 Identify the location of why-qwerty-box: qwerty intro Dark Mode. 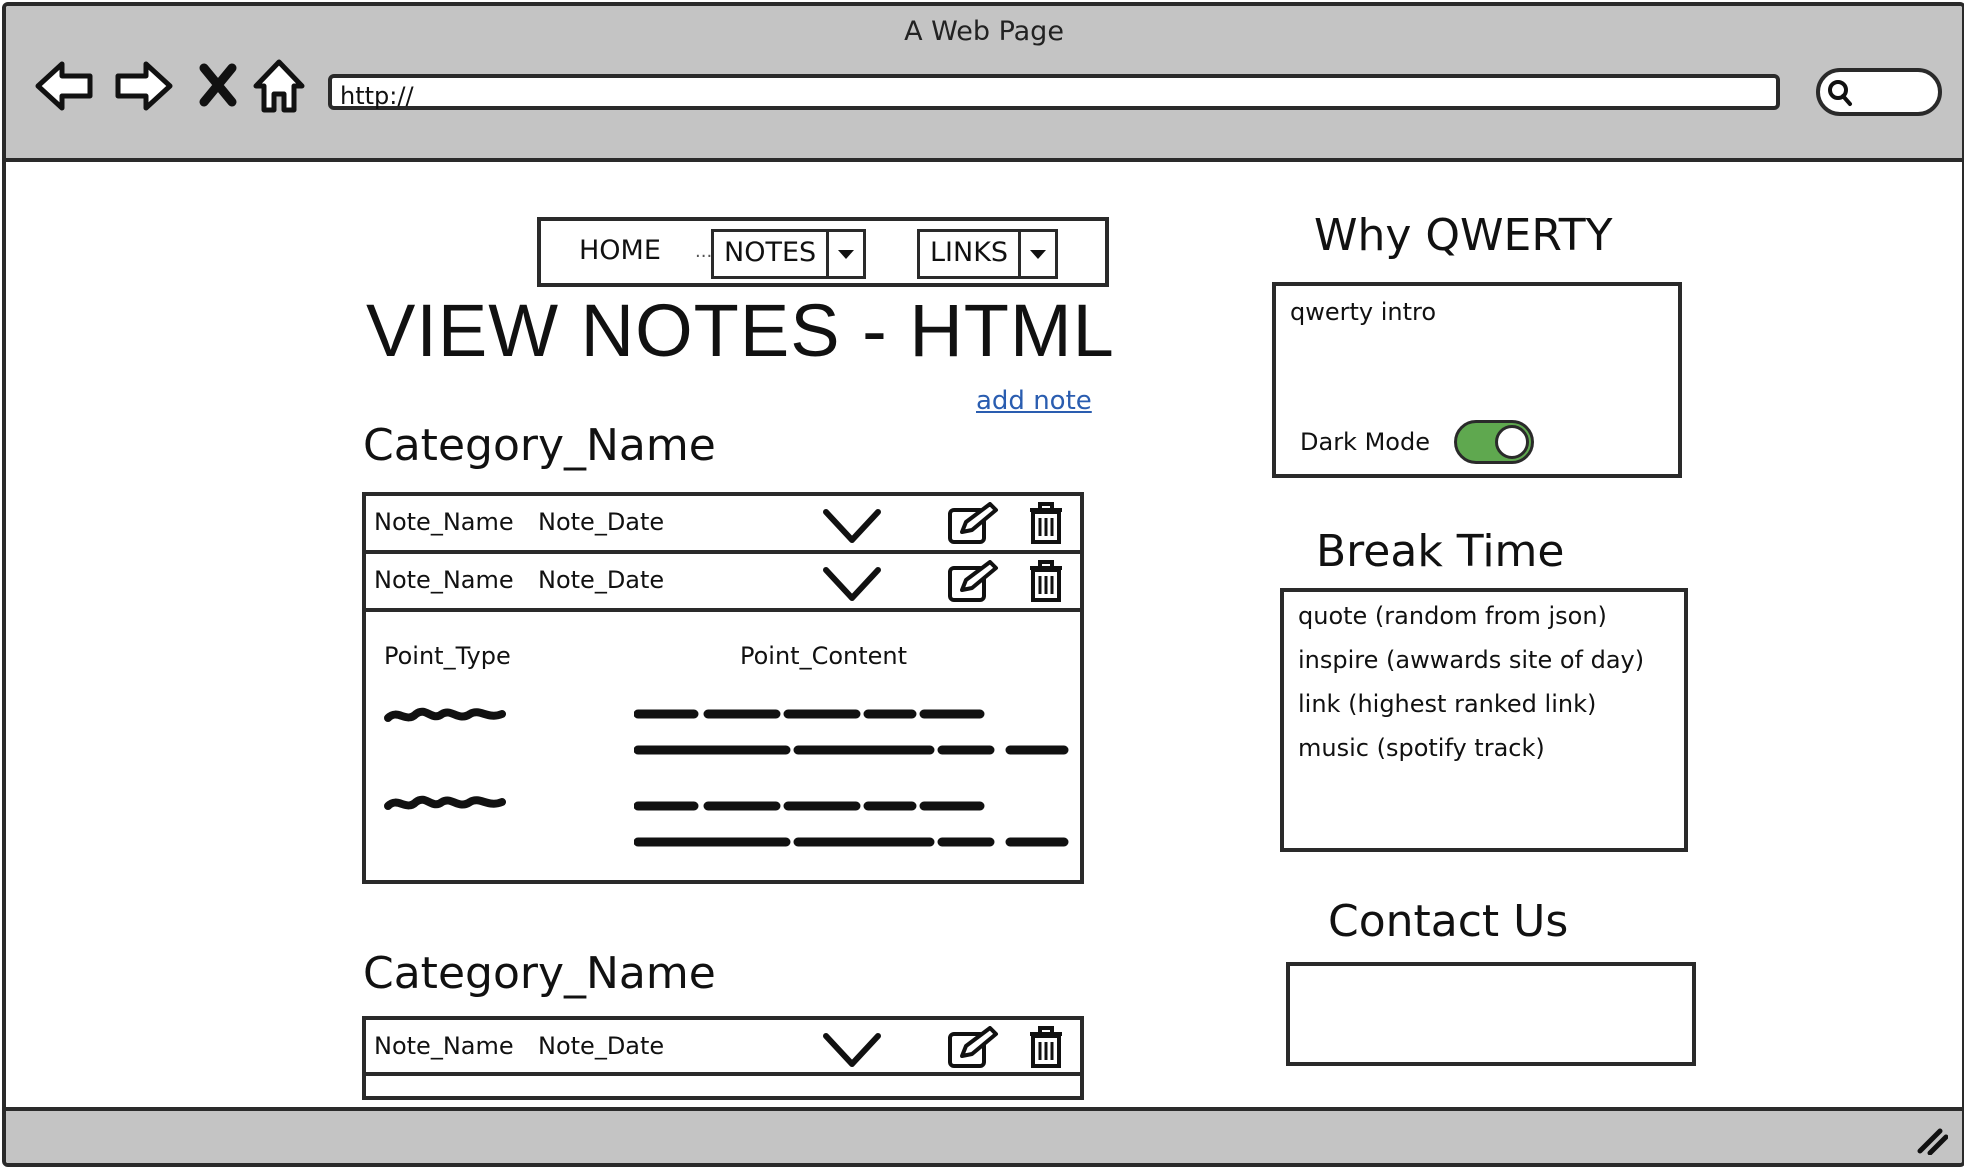
(1477, 380).